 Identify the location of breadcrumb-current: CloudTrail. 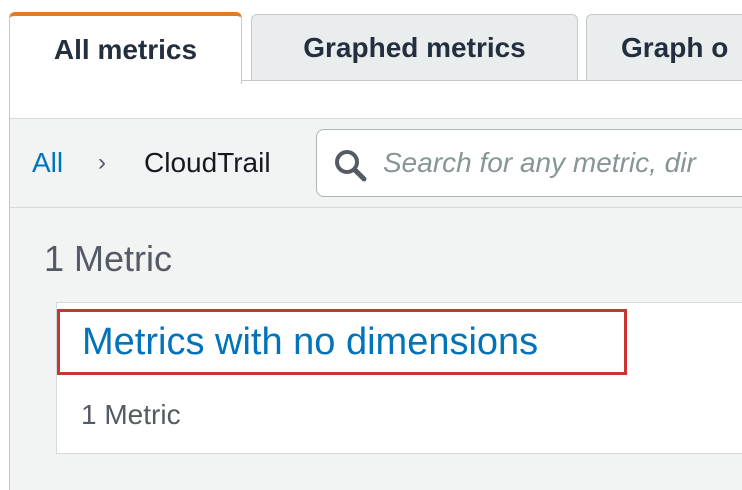
(207, 162).